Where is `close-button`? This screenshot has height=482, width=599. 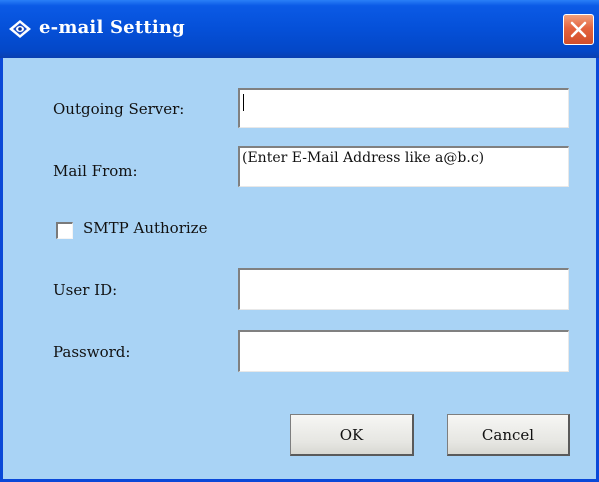
close-button is located at coordinates (578, 29).